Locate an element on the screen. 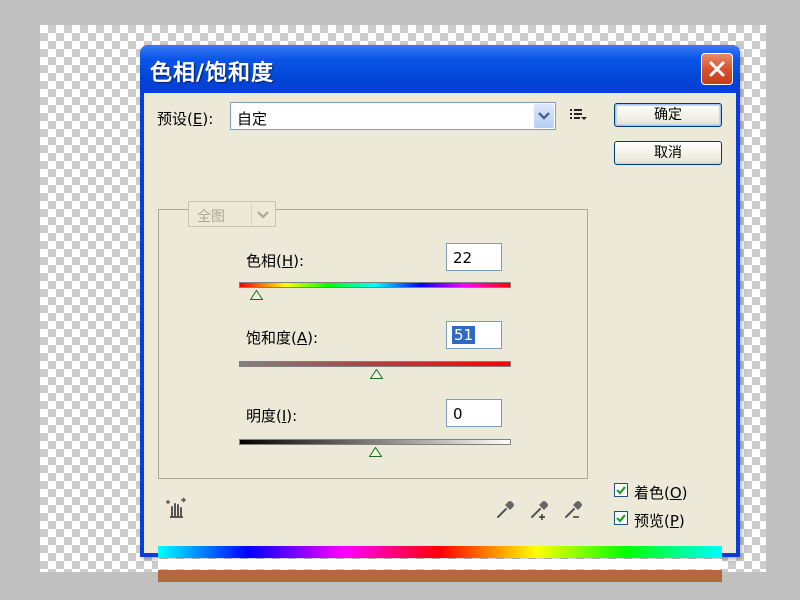  hand-adjust-icon is located at coordinates (176, 507).